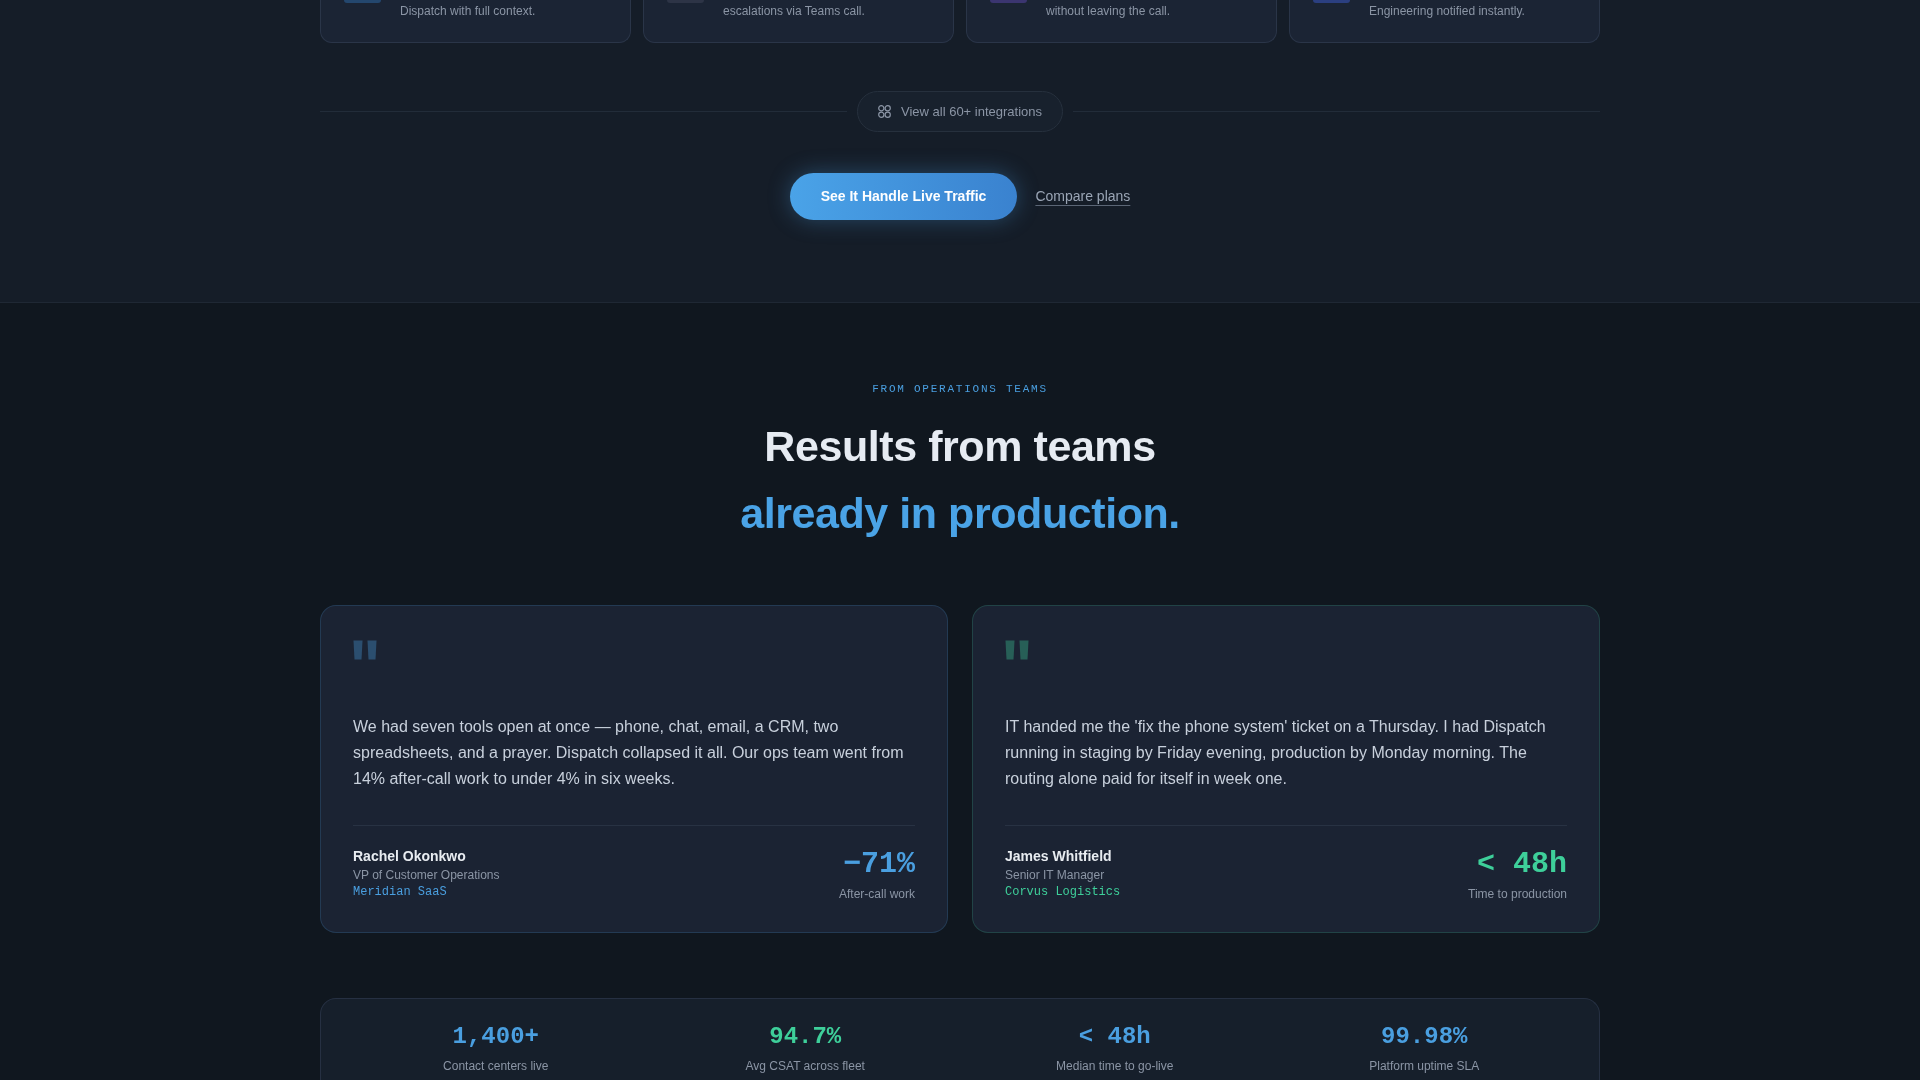 The height and width of the screenshot is (1080, 1920). I want to click on stat-value: < 48h, so click(1114, 1037).